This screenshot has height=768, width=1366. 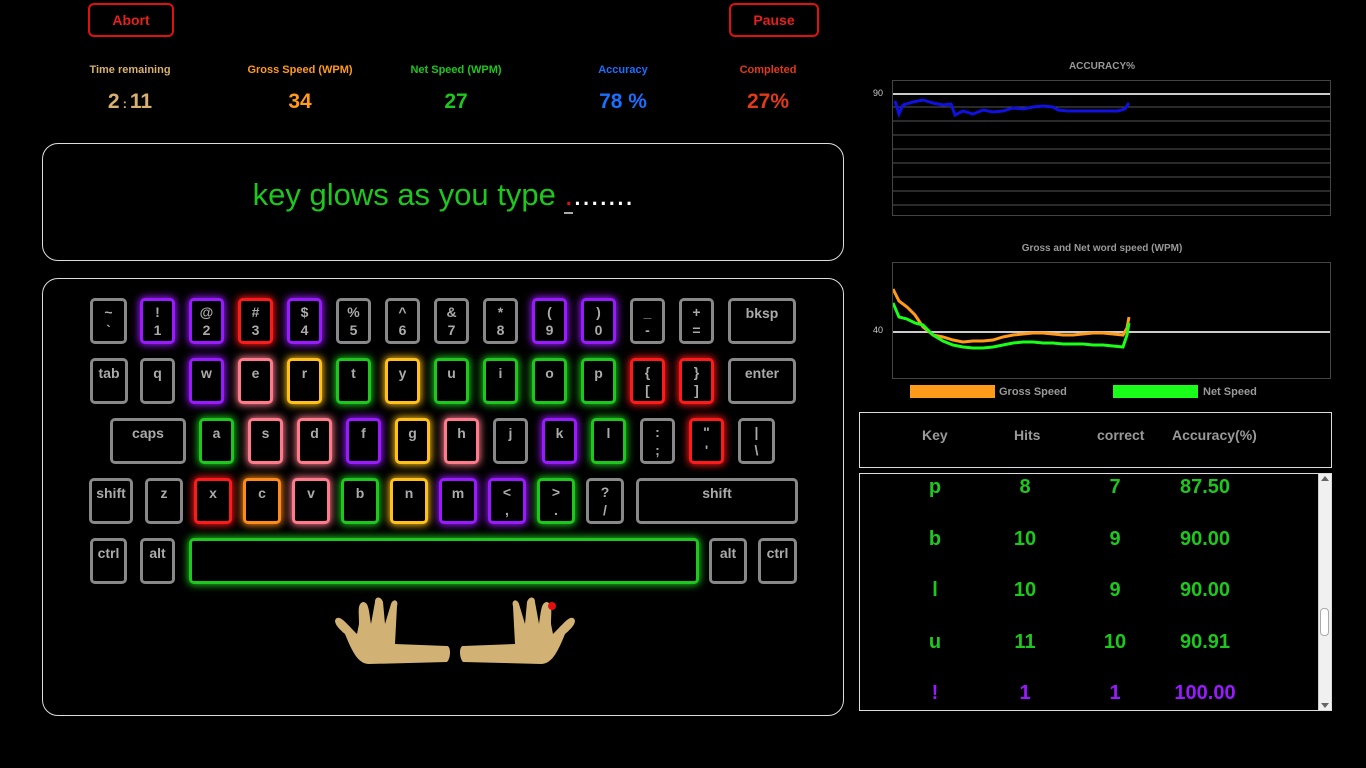 What do you see at coordinates (363, 441) in the screenshot?
I see `key-f: f` at bounding box center [363, 441].